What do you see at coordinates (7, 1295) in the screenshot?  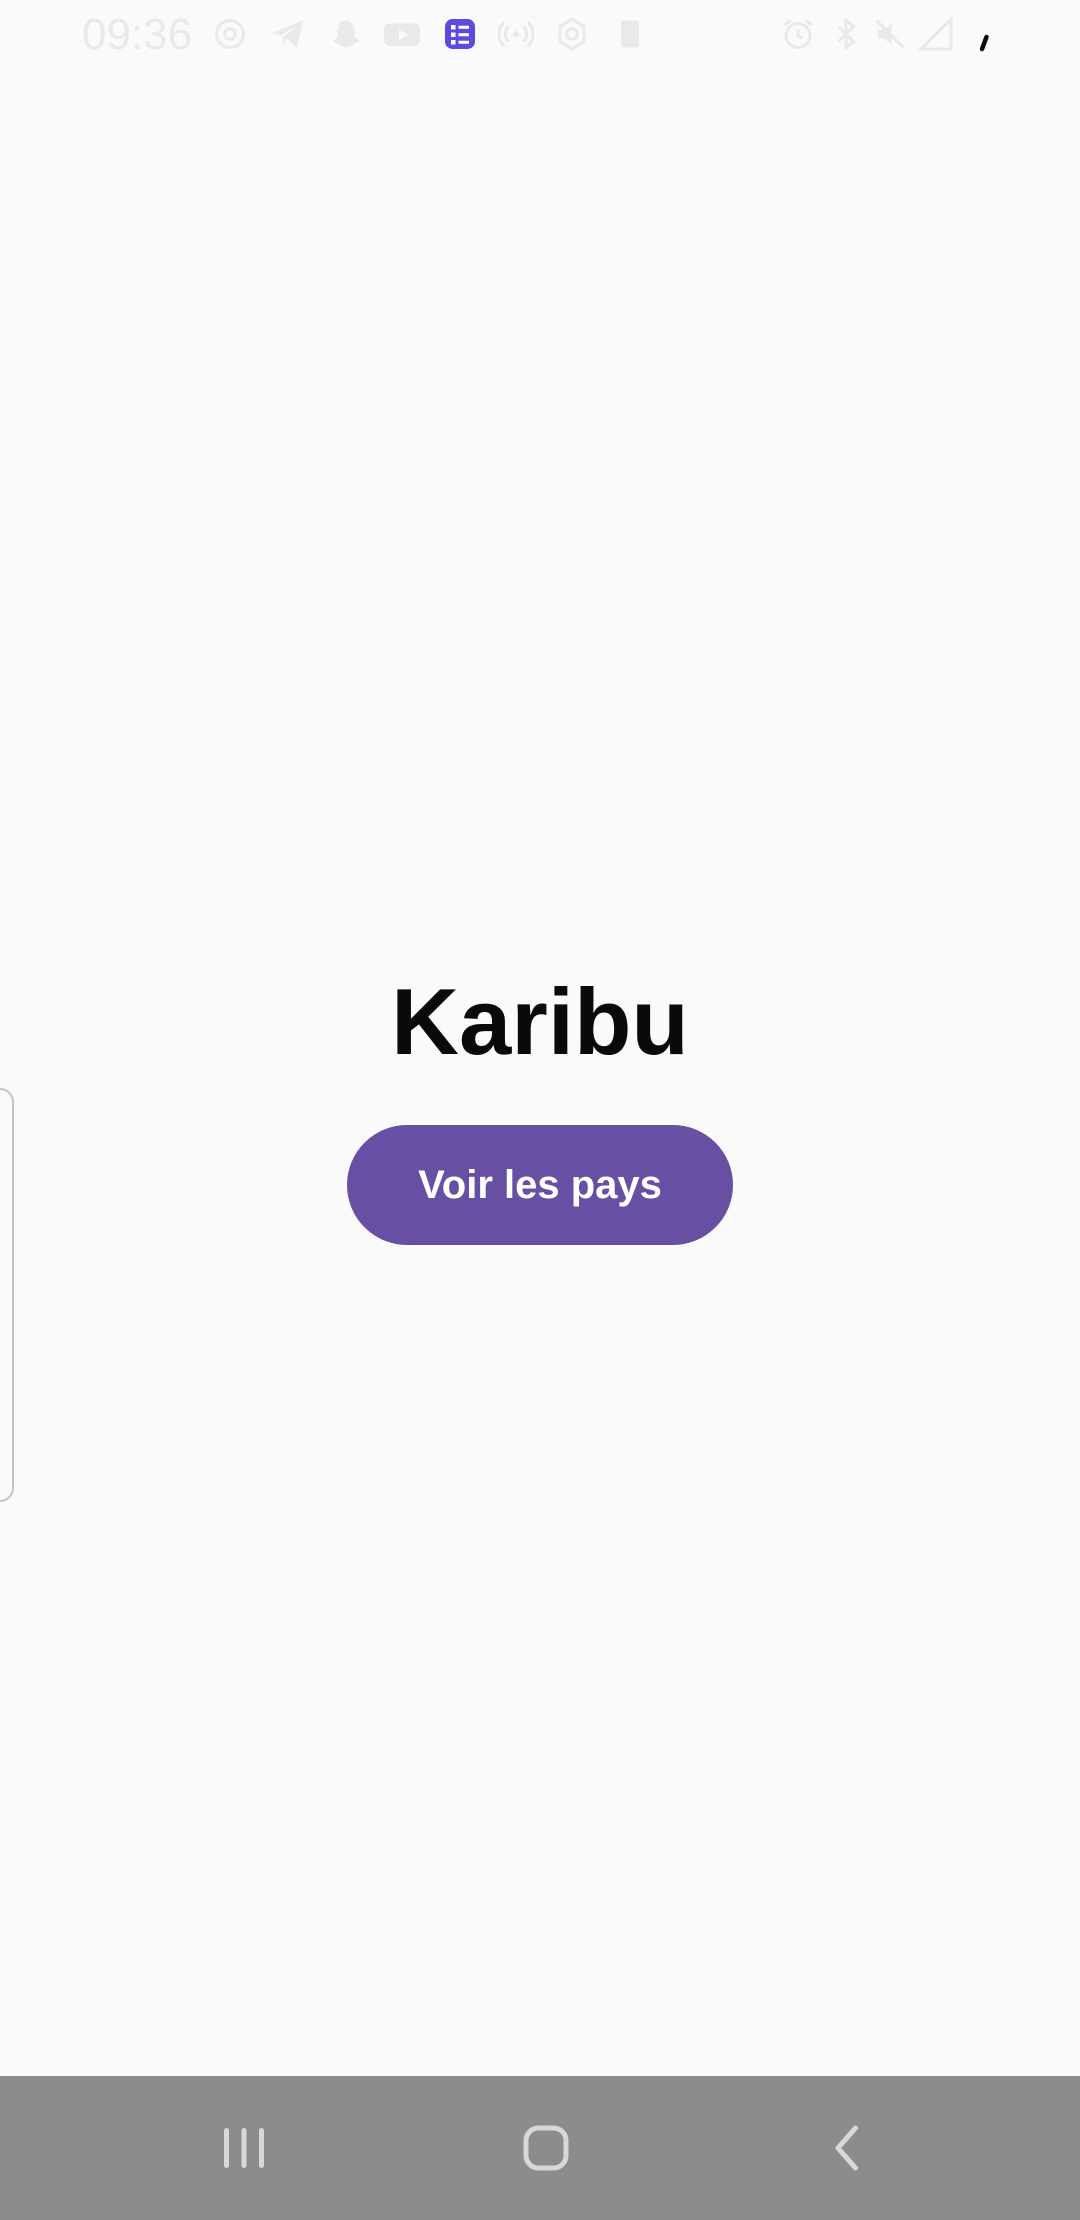 I see `edge-panel-handle` at bounding box center [7, 1295].